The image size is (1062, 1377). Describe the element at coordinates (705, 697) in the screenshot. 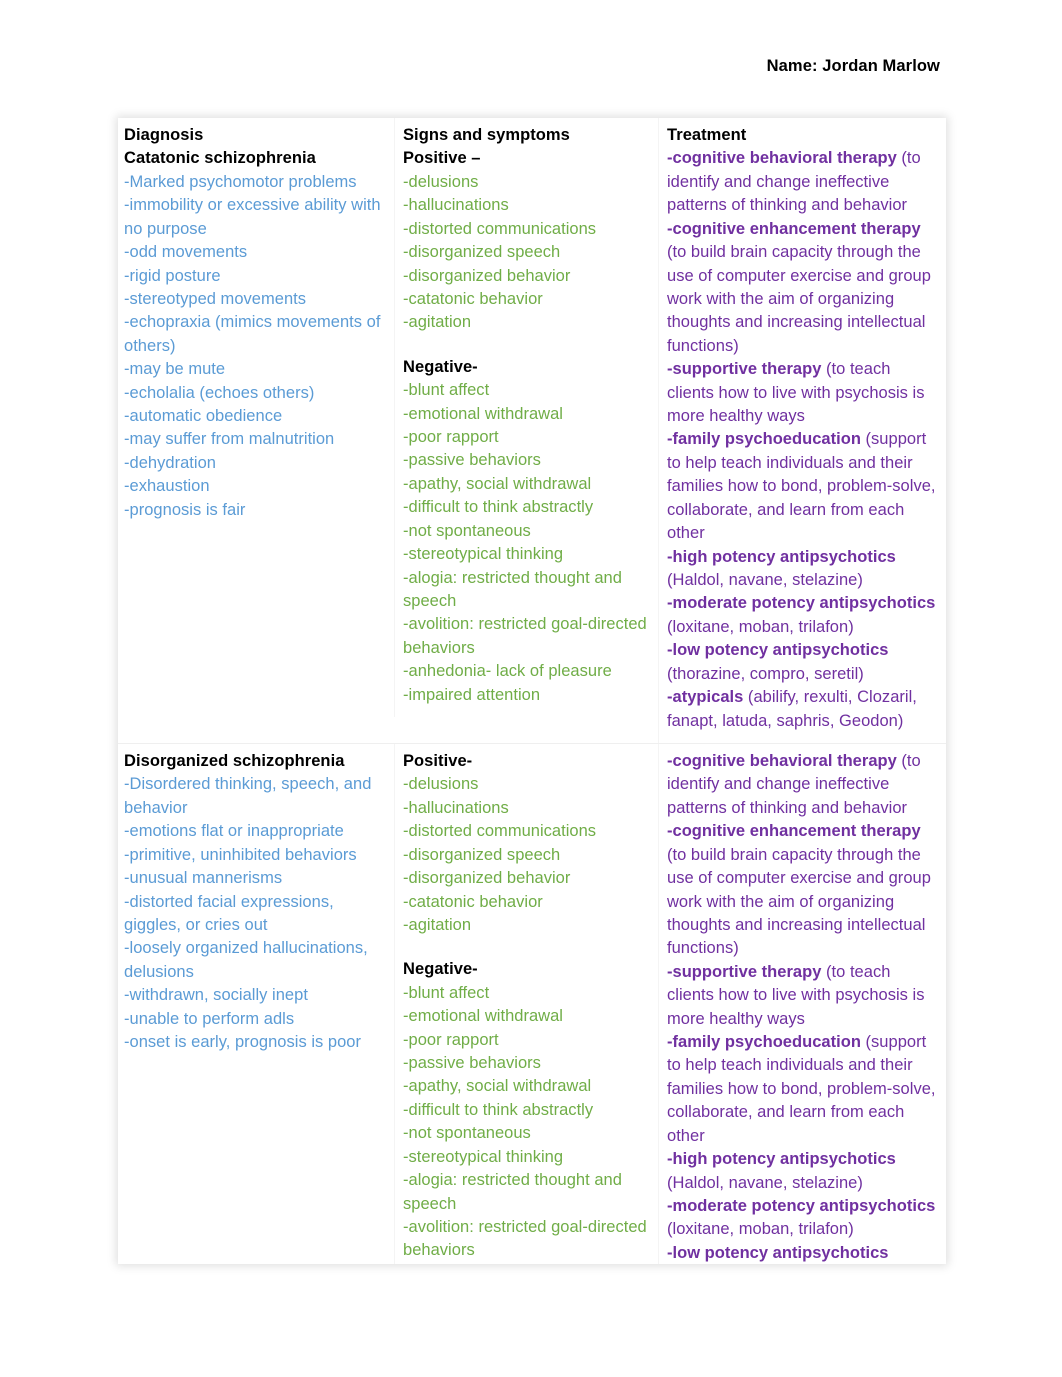

I see `treatment-name: -atypicals` at that location.